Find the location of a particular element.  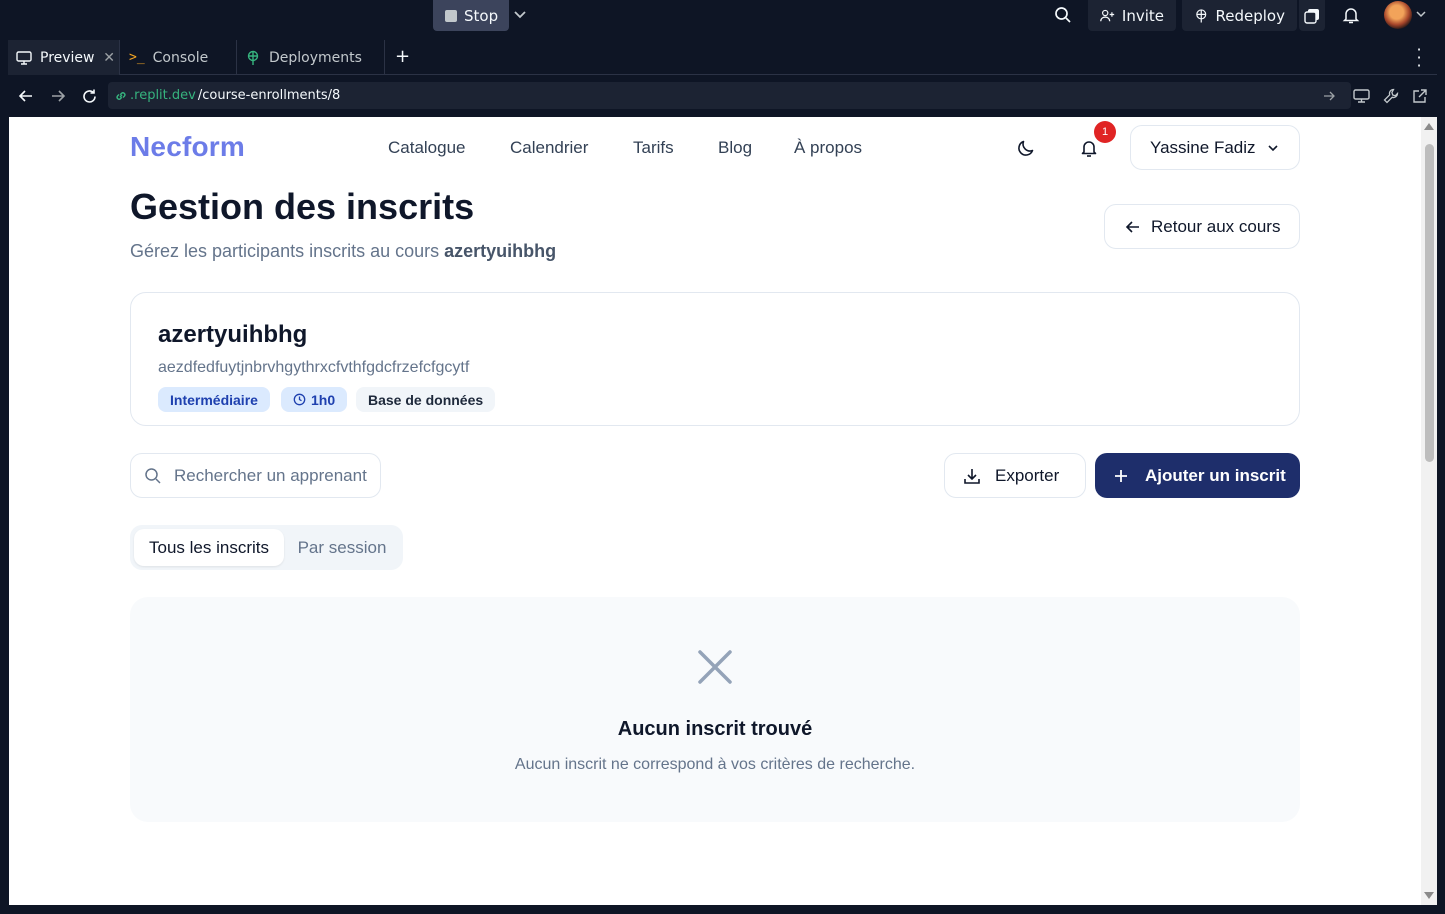

tab-preview: Preview ✕ is located at coordinates (64, 57).